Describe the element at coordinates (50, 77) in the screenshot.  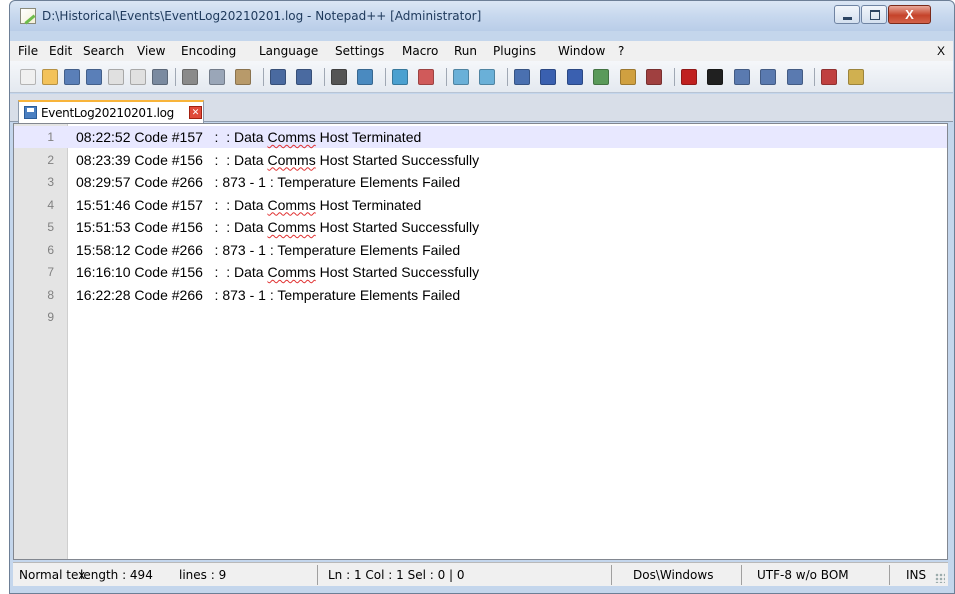
I see `open-file-icon` at that location.